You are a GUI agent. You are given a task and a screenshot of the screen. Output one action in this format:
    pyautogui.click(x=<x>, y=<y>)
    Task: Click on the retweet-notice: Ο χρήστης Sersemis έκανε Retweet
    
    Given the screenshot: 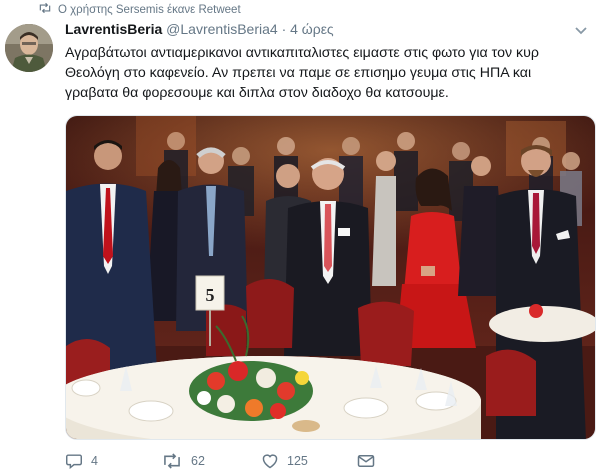 What is the action you would take?
    pyautogui.click(x=139, y=9)
    